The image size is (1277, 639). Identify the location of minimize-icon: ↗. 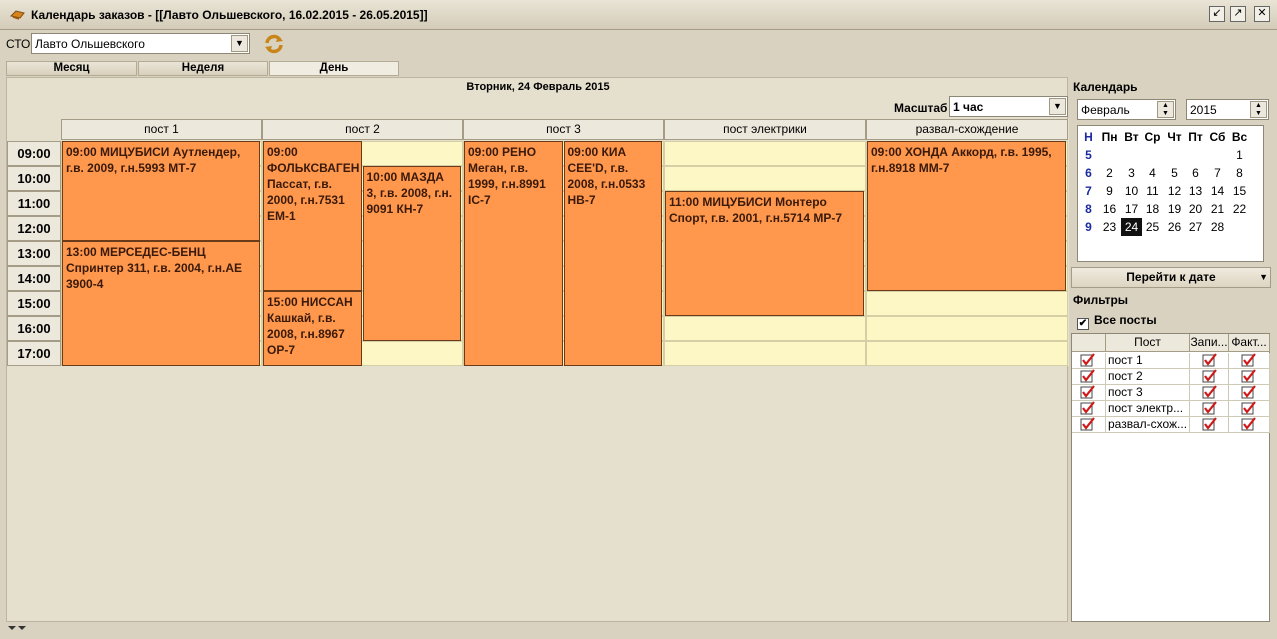
(1238, 14).